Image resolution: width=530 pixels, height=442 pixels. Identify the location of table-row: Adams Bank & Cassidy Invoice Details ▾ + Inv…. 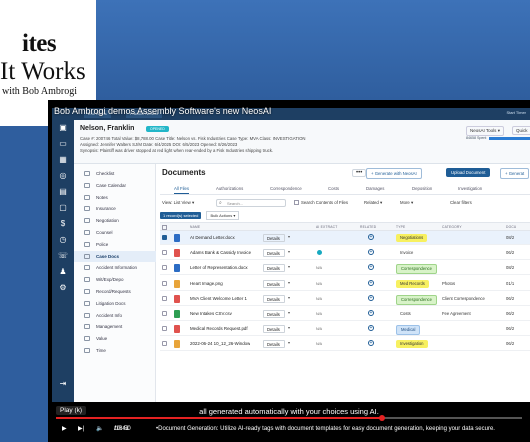
(345, 253).